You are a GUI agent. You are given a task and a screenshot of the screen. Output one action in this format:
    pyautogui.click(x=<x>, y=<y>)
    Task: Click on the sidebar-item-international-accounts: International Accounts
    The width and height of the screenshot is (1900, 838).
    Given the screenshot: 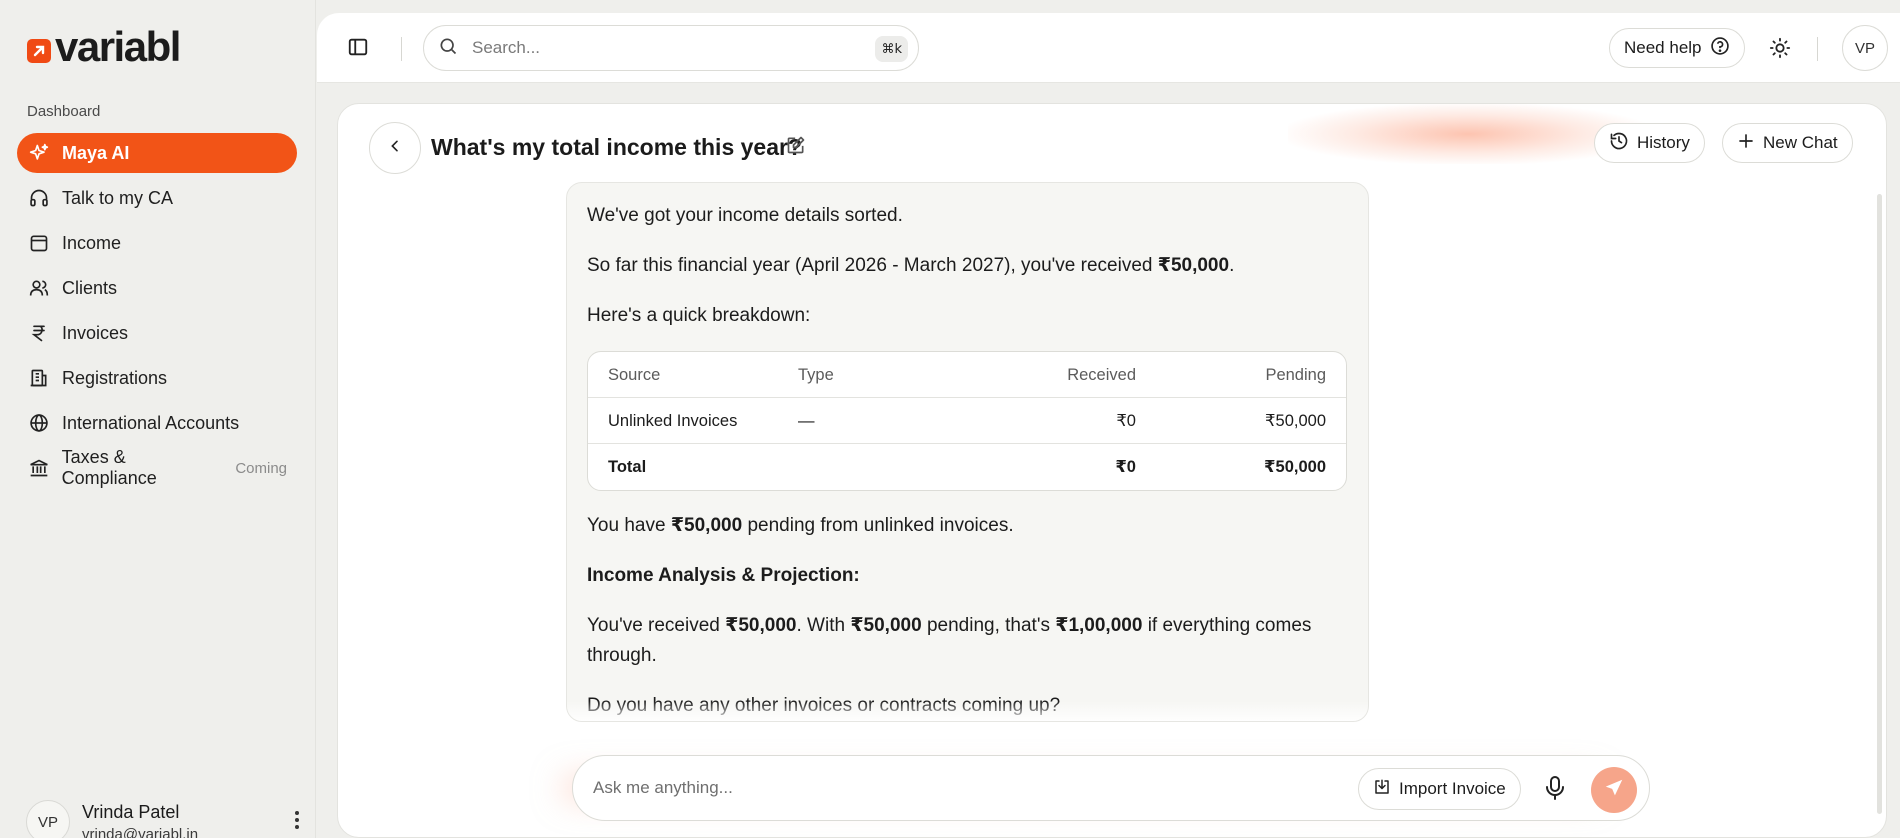 What is the action you would take?
    pyautogui.click(x=157, y=423)
    